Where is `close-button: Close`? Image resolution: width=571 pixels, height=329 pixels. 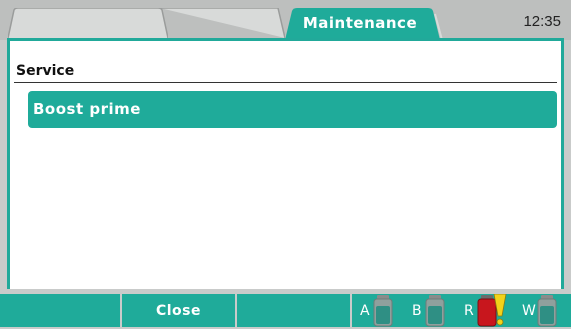
close-button: Close is located at coordinates (178, 310).